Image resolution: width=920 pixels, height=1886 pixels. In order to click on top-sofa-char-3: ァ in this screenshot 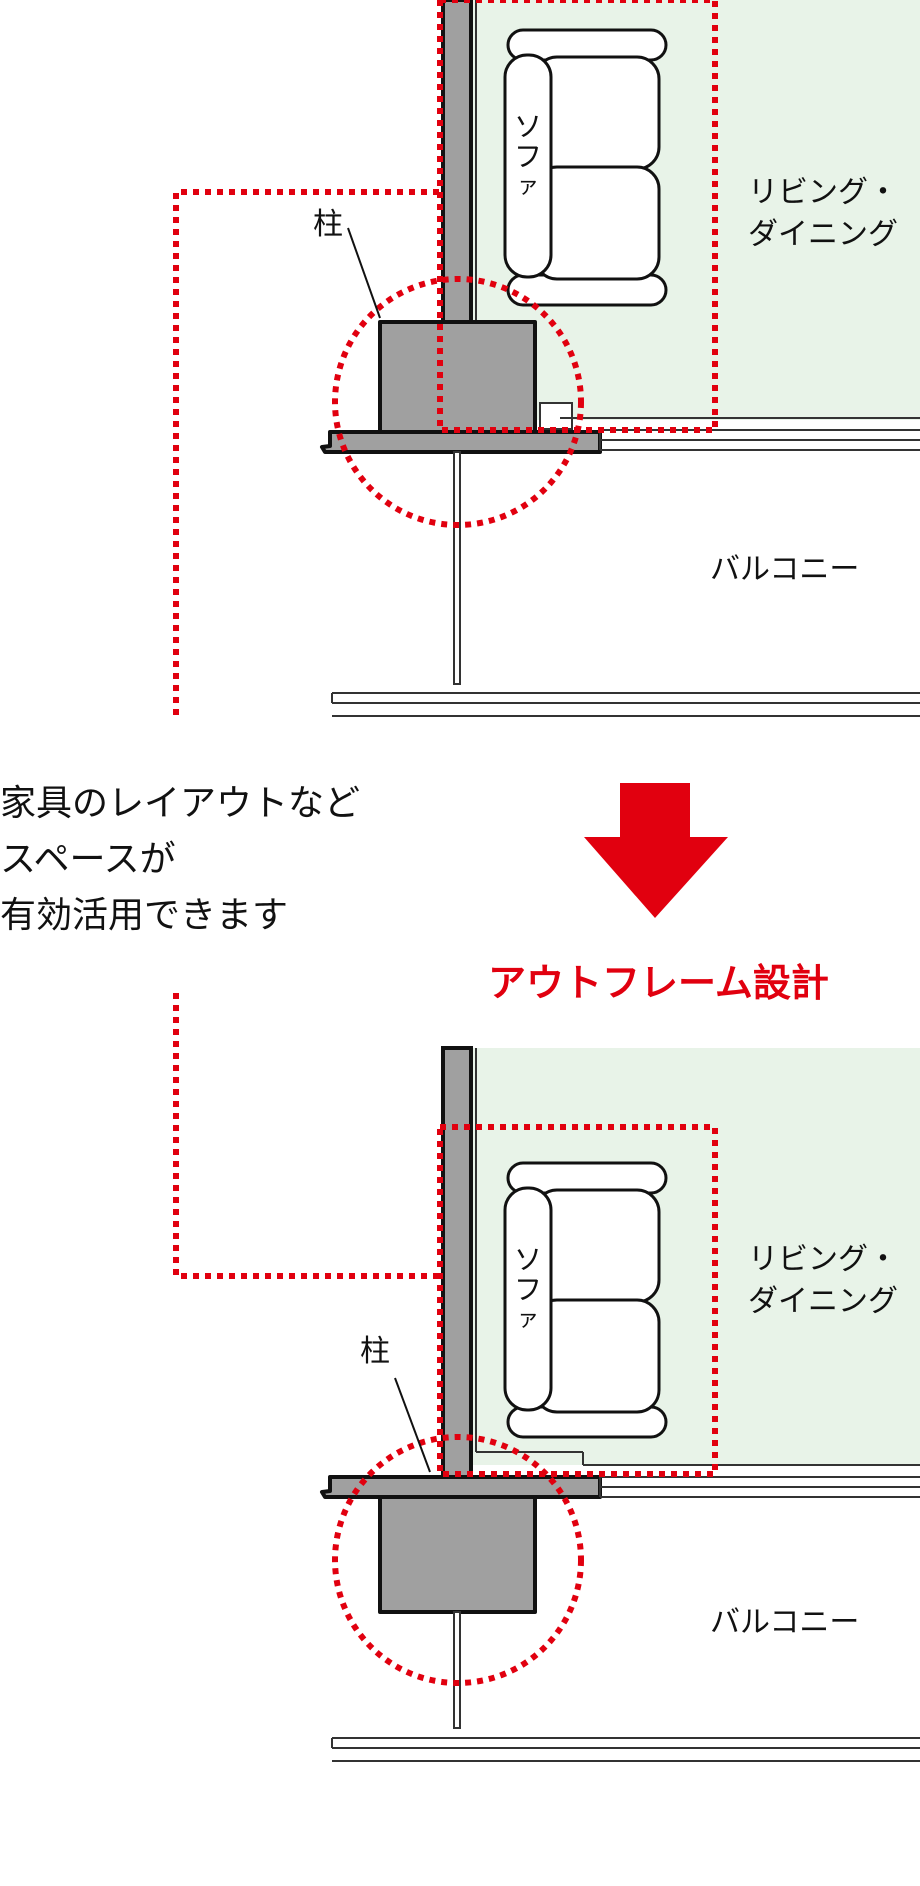, I will do `click(527, 186)`.